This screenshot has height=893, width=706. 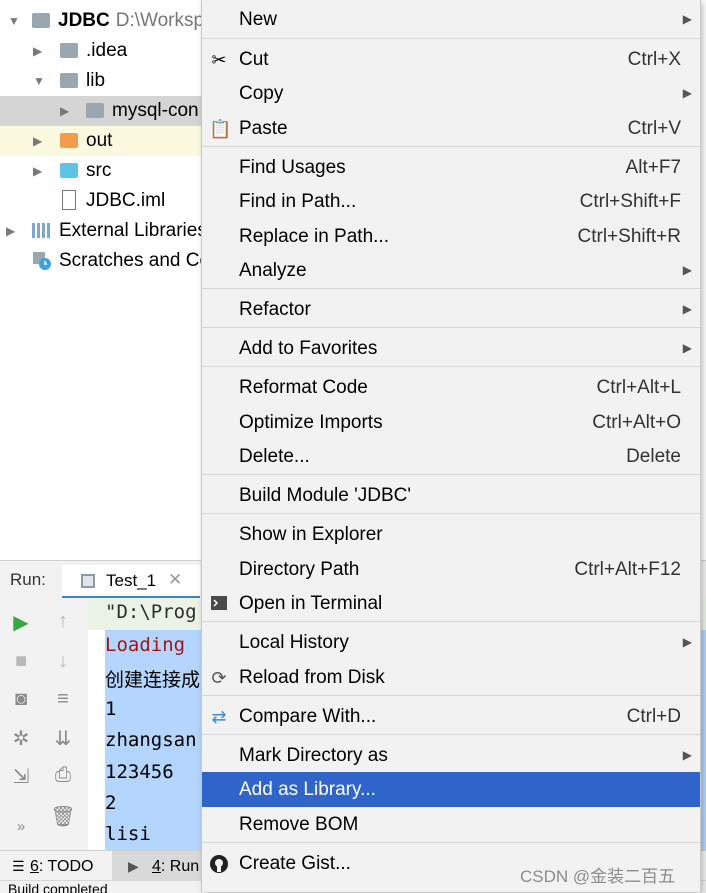 I want to click on menu-item-find-in-path: Find in Path... Ctrl+Shift+F, so click(x=451, y=201).